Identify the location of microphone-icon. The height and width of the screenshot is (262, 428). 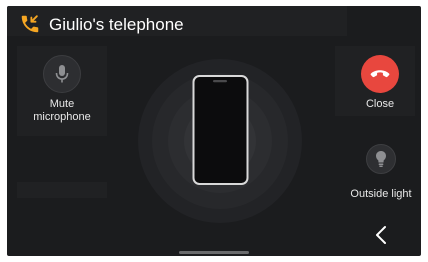
(62, 74).